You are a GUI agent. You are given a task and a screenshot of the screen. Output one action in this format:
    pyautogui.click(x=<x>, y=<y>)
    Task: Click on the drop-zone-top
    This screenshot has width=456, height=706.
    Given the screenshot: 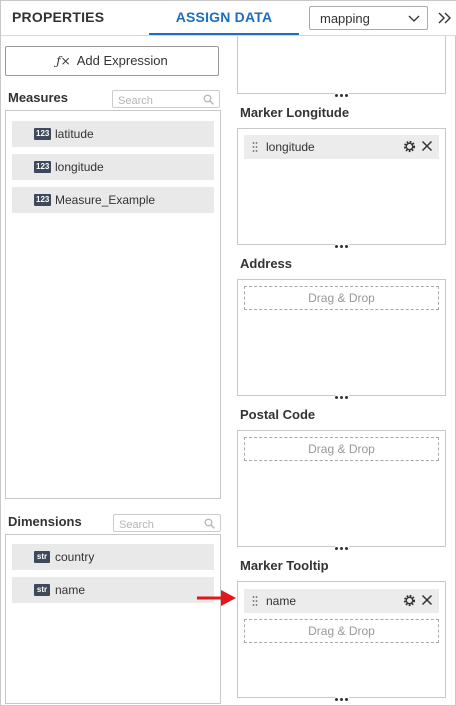 What is the action you would take?
    pyautogui.click(x=341, y=67)
    